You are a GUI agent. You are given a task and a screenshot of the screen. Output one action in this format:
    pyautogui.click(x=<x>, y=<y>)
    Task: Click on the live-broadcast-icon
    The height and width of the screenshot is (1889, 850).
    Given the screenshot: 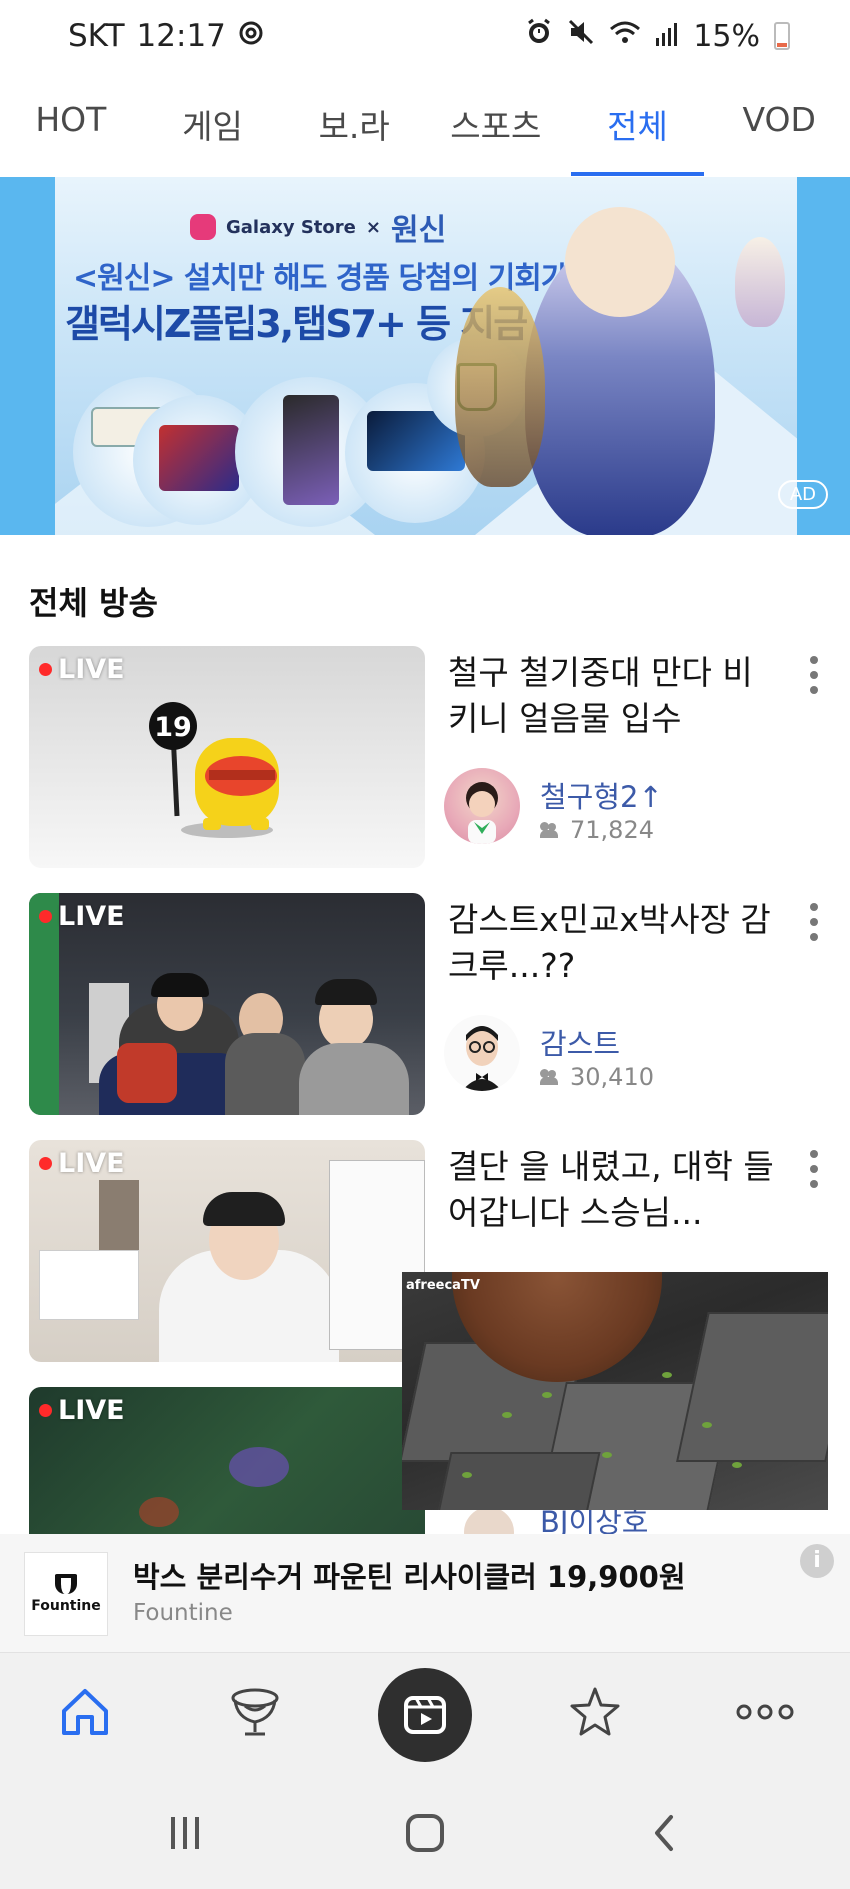 What is the action you would take?
    pyautogui.click(x=425, y=1715)
    